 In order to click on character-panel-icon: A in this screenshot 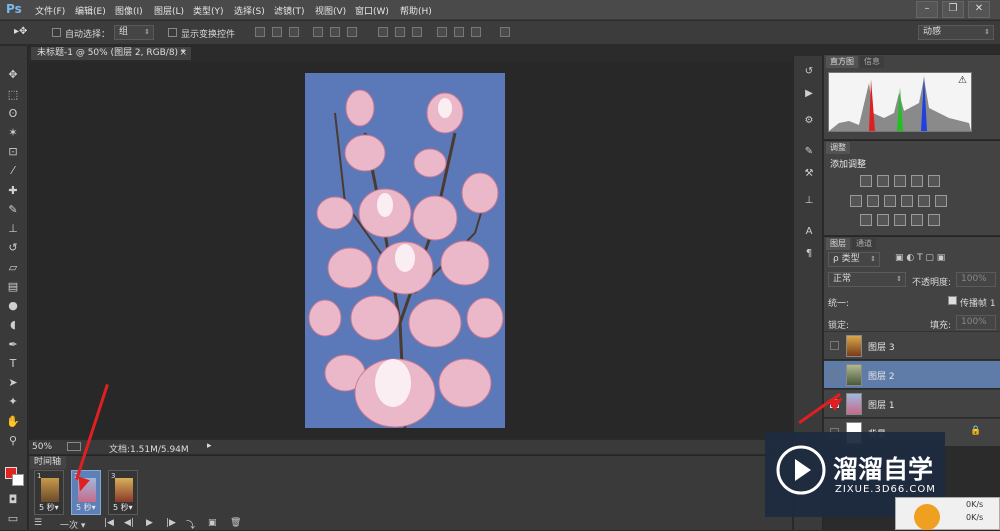, I will do `click(809, 232)`.